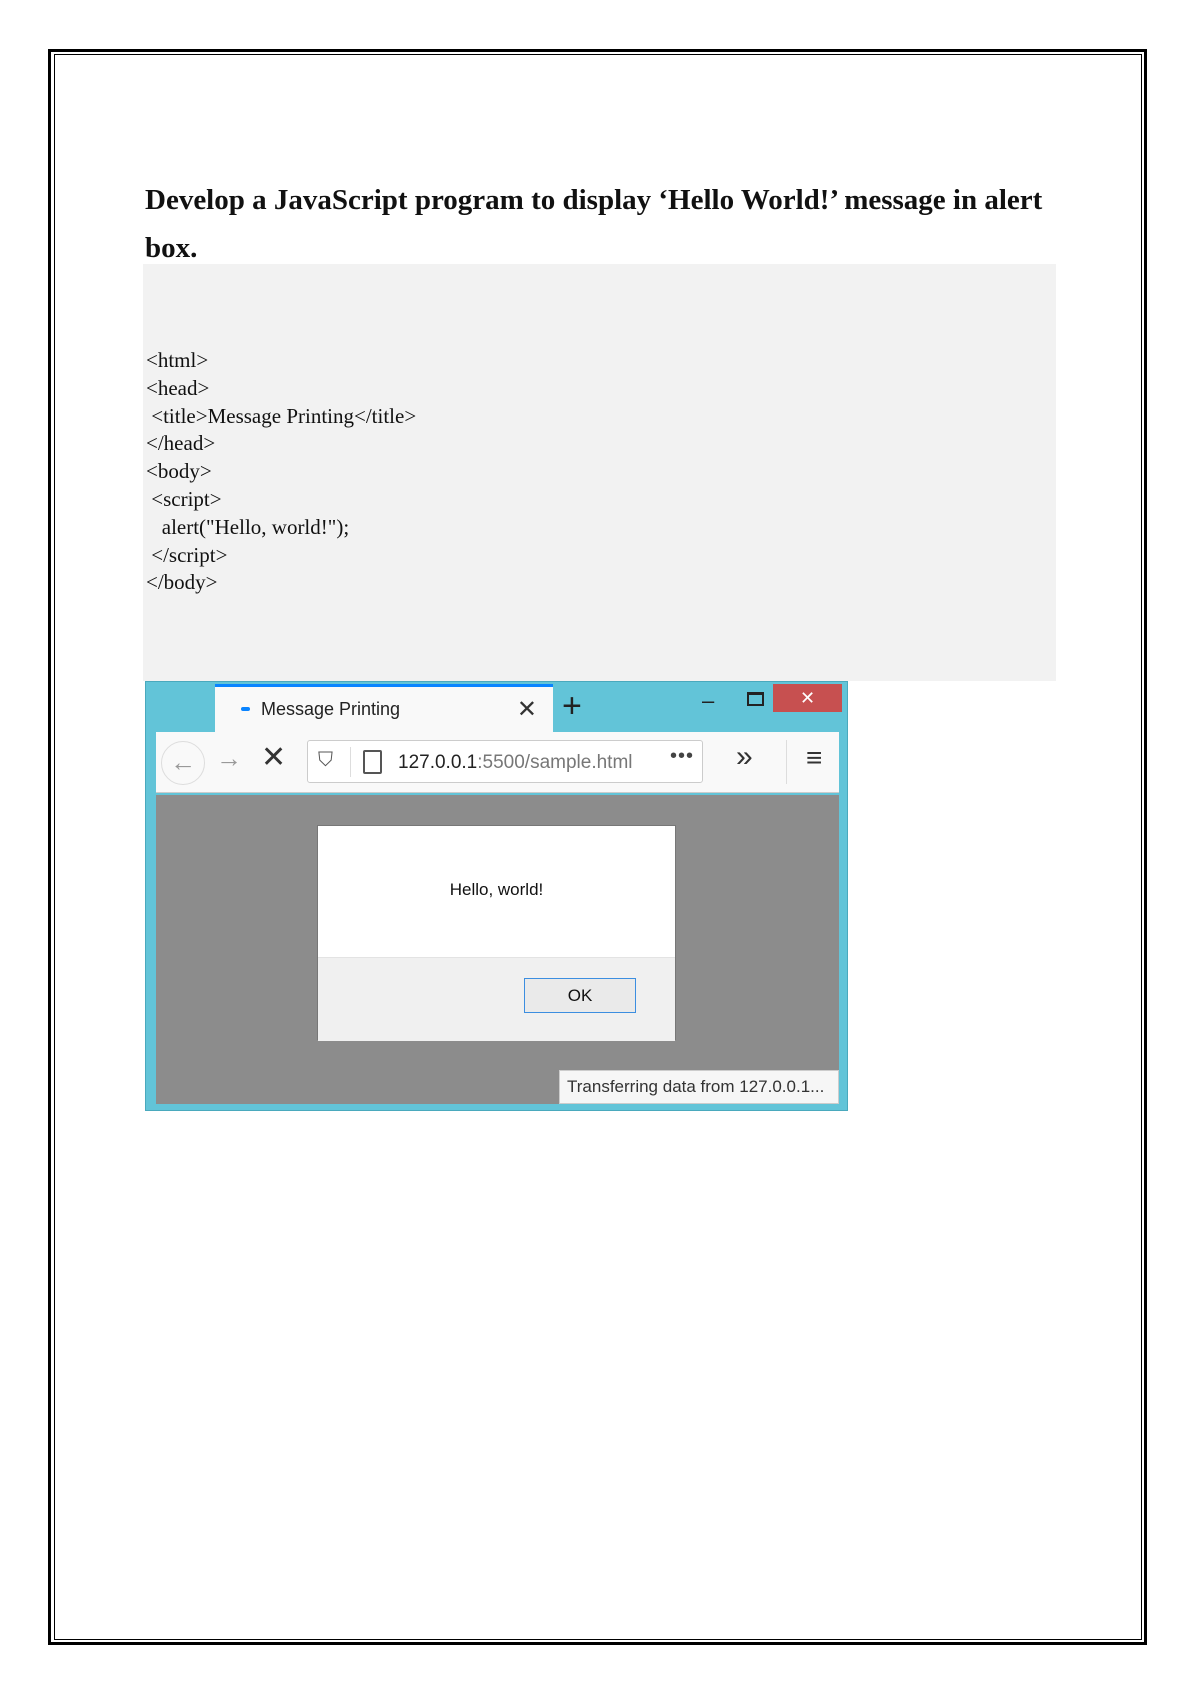  Describe the element at coordinates (438, 762) in the screenshot. I see `url-host: 127.0.0.1` at that location.